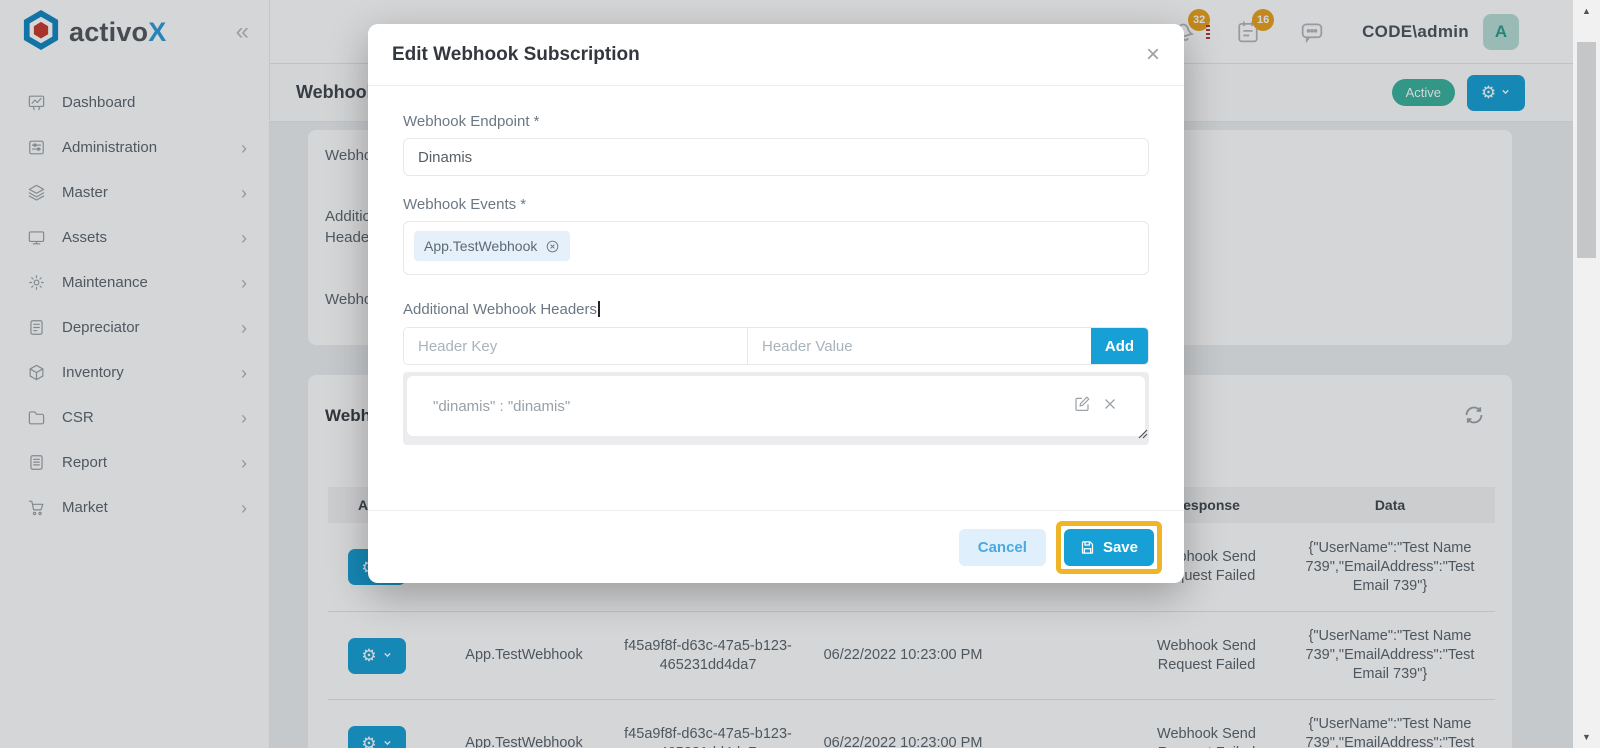  What do you see at coordinates (1082, 406) in the screenshot?
I see `edit-header-icon` at bounding box center [1082, 406].